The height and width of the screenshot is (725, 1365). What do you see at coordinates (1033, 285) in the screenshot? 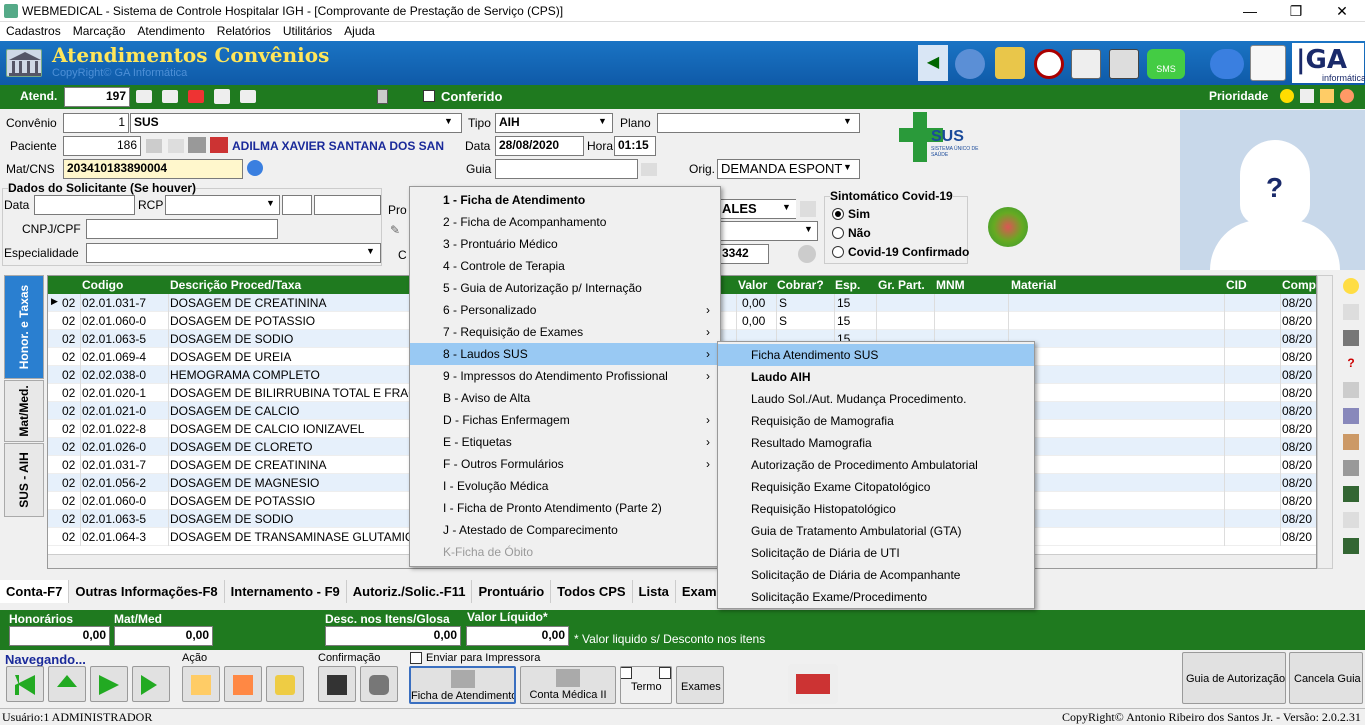
I see `col-material: Material` at bounding box center [1033, 285].